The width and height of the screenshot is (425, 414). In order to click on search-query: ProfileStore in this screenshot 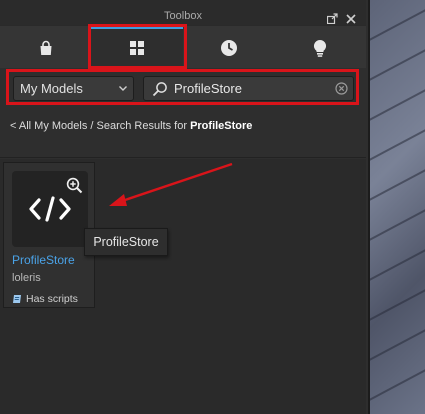, I will do `click(208, 88)`.